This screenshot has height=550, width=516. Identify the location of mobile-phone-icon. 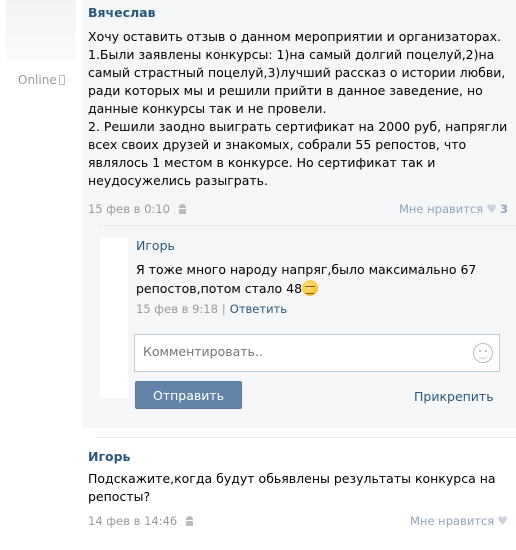
(61, 80).